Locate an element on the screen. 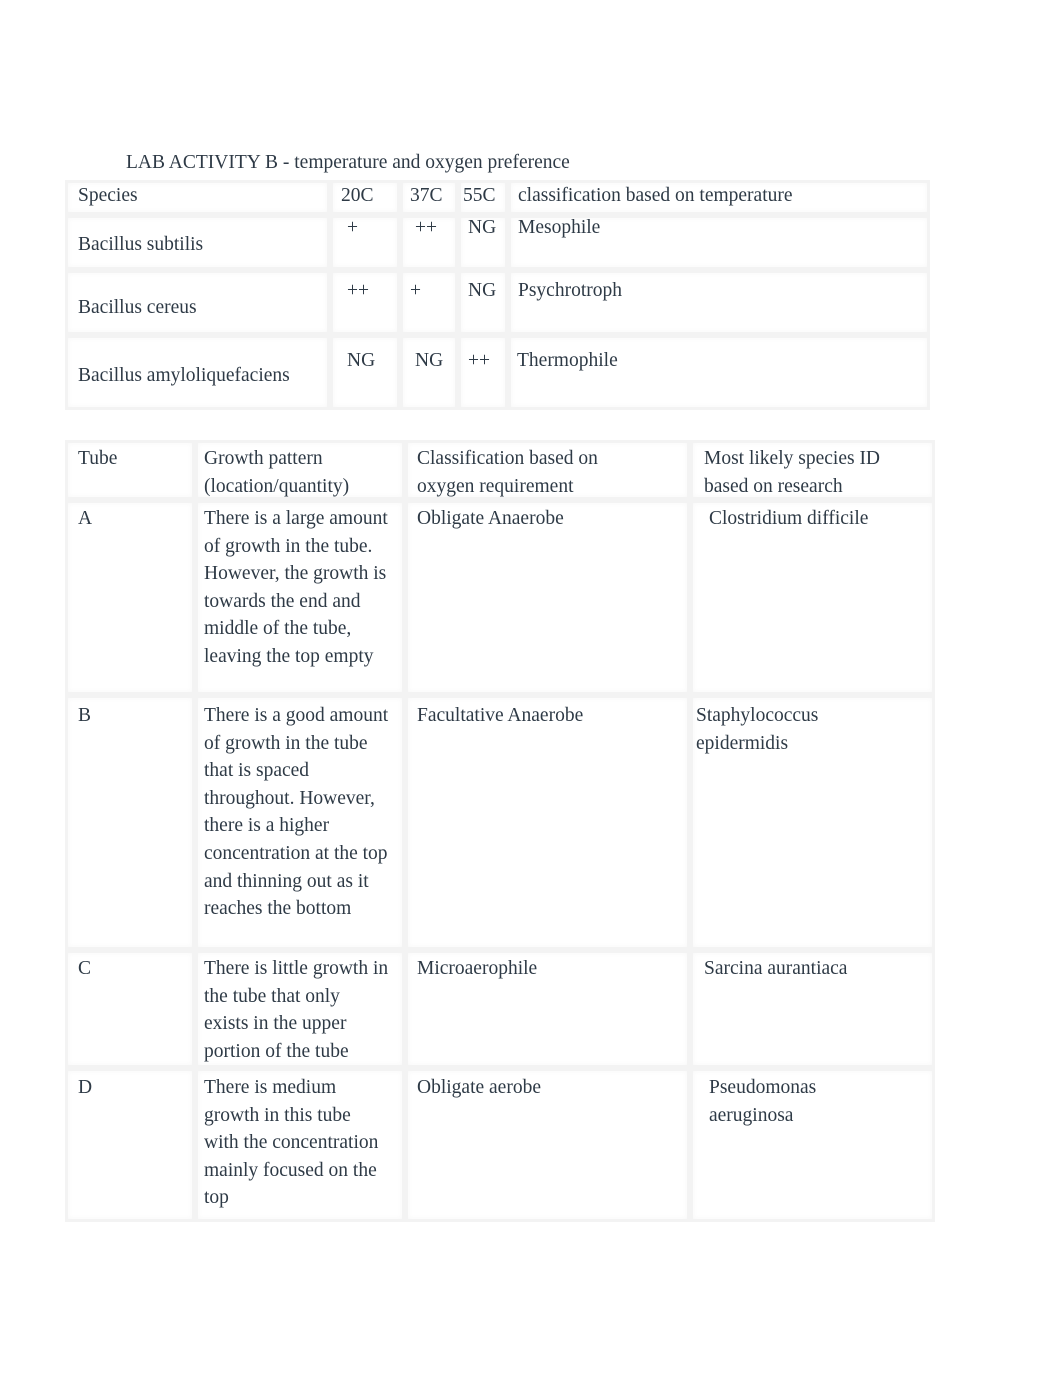 The width and height of the screenshot is (1062, 1377). temperature-classification: Psychrotroph is located at coordinates (570, 290).